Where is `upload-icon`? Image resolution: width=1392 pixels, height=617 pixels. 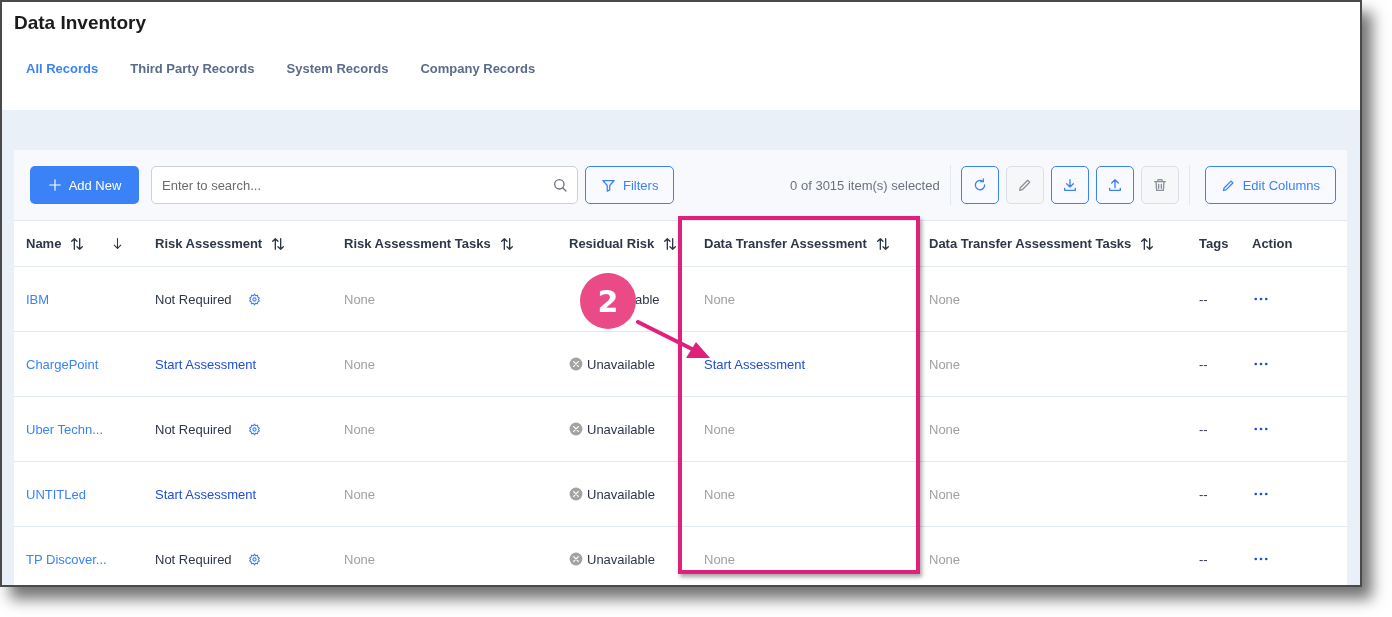 upload-icon is located at coordinates (1114, 185).